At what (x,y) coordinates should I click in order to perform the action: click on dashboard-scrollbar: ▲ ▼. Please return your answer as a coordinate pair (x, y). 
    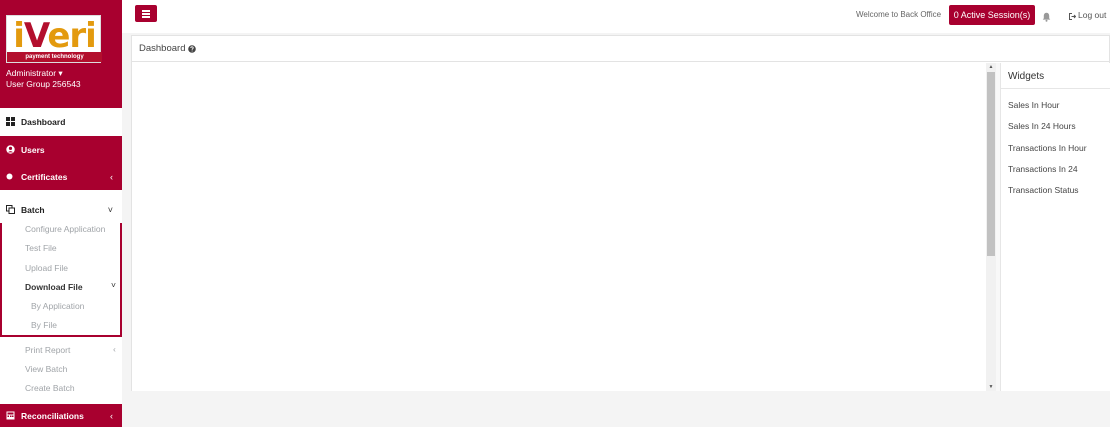
    Looking at the image, I should click on (991, 227).